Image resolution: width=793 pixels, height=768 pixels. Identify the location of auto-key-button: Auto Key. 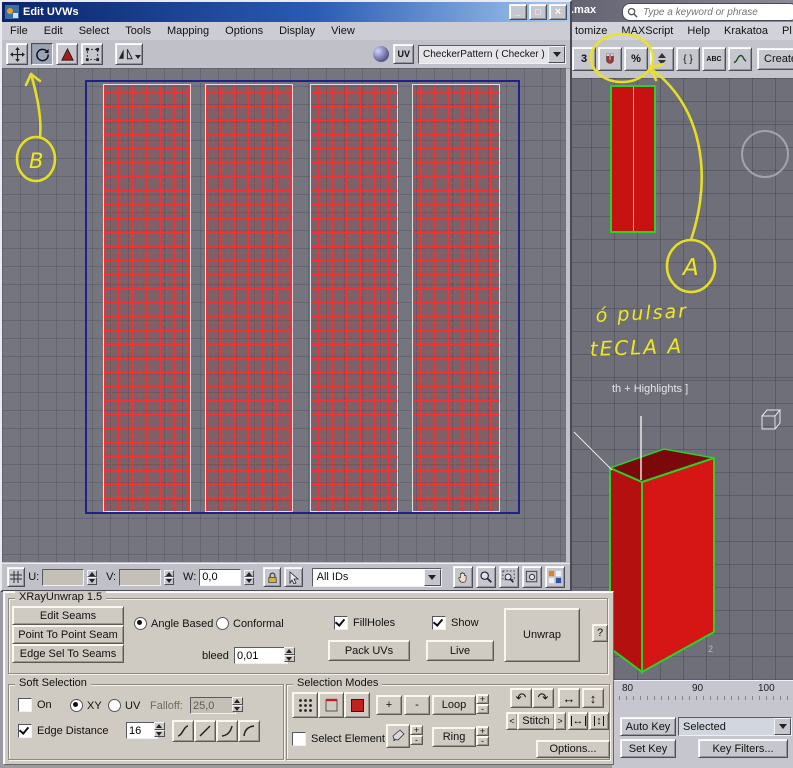
(648, 726).